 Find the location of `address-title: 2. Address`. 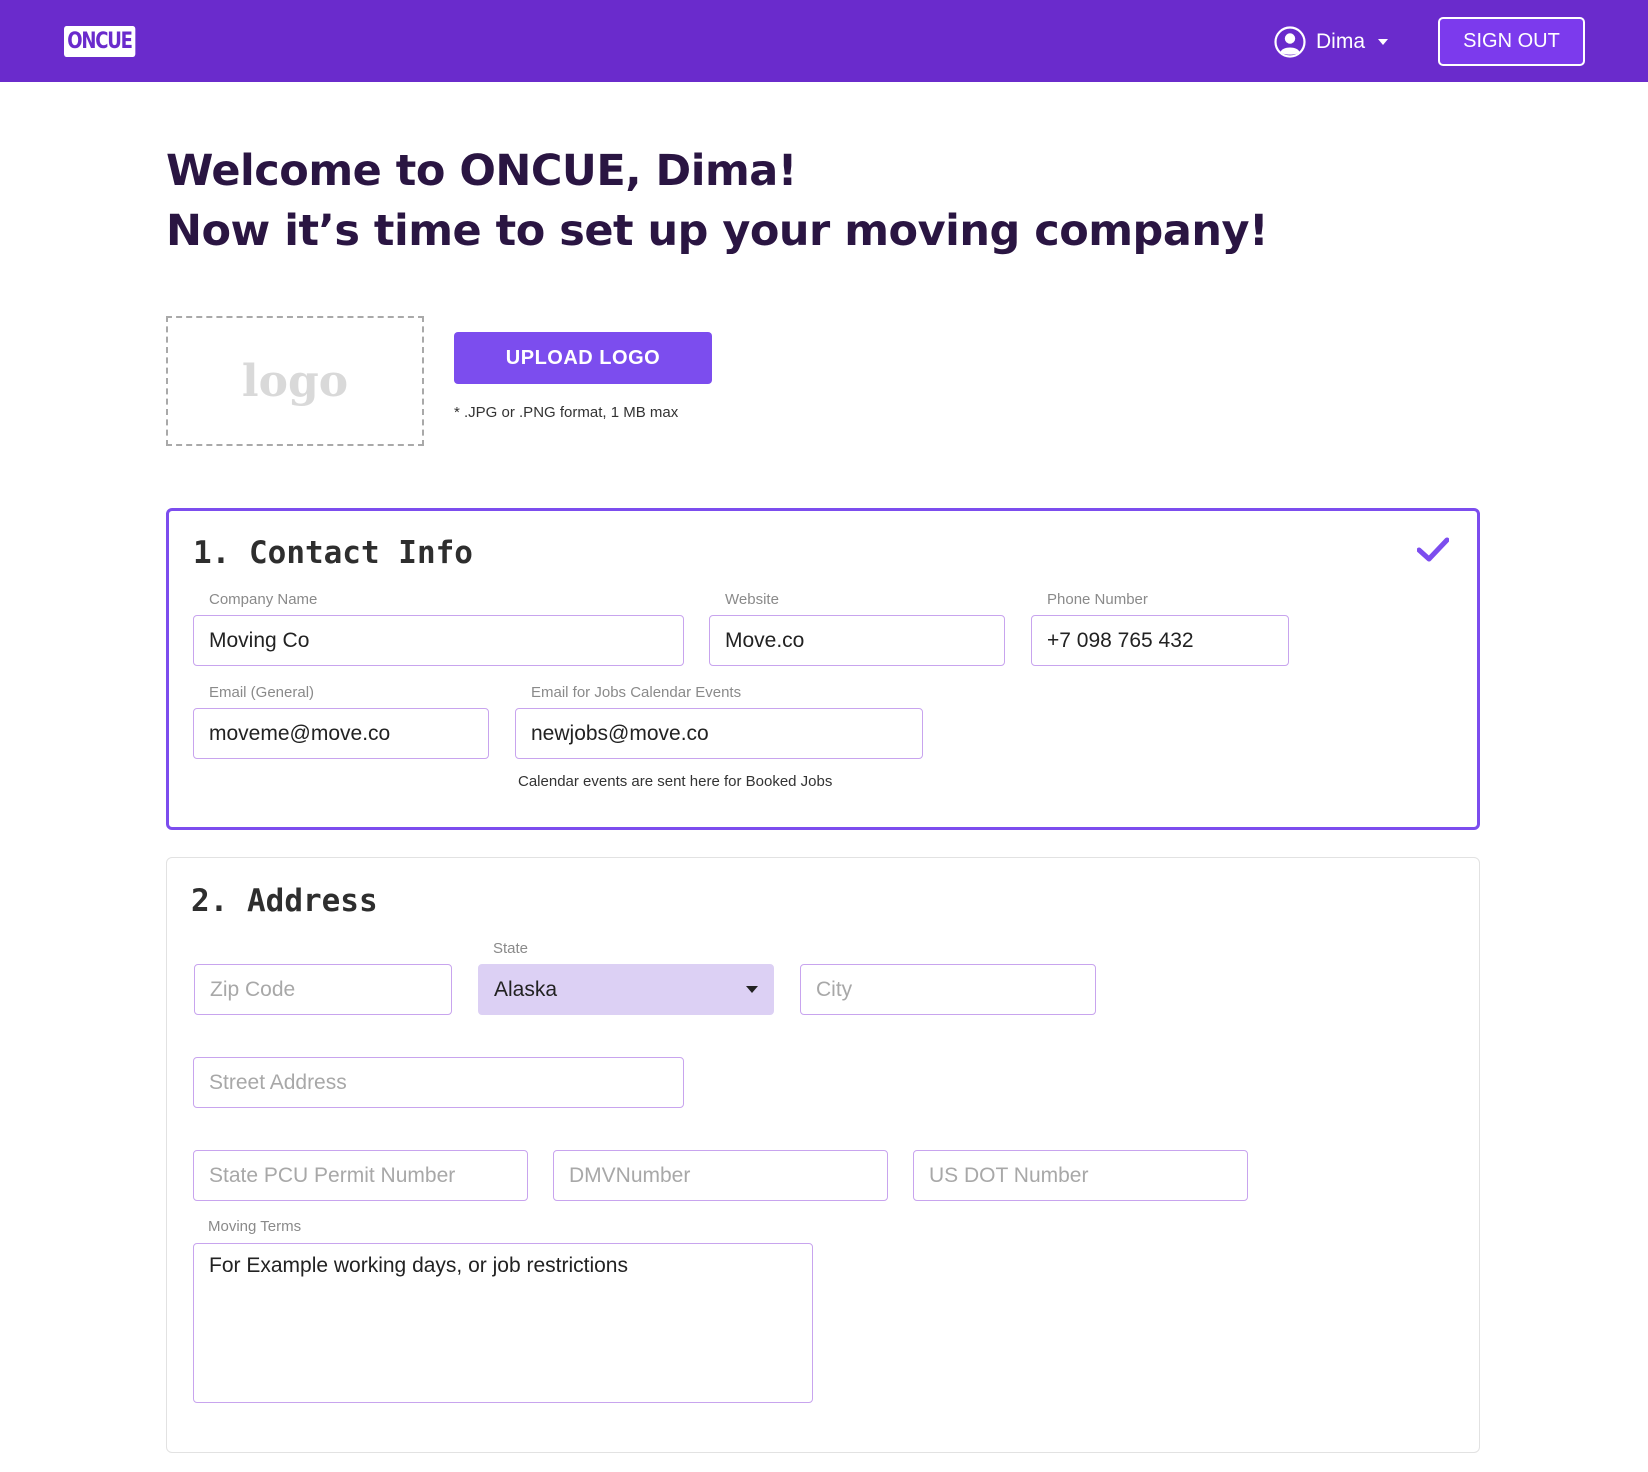

address-title: 2. Address is located at coordinates (284, 901).